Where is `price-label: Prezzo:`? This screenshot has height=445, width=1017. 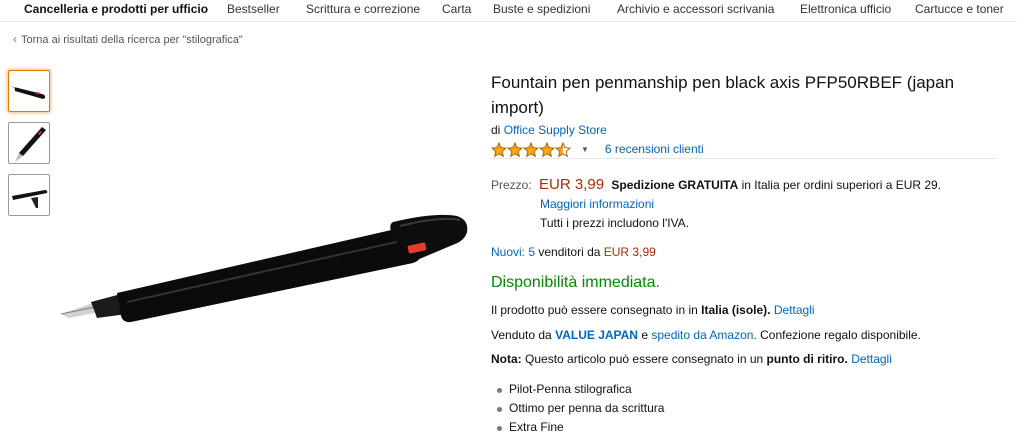 price-label: Prezzo: is located at coordinates (511, 185).